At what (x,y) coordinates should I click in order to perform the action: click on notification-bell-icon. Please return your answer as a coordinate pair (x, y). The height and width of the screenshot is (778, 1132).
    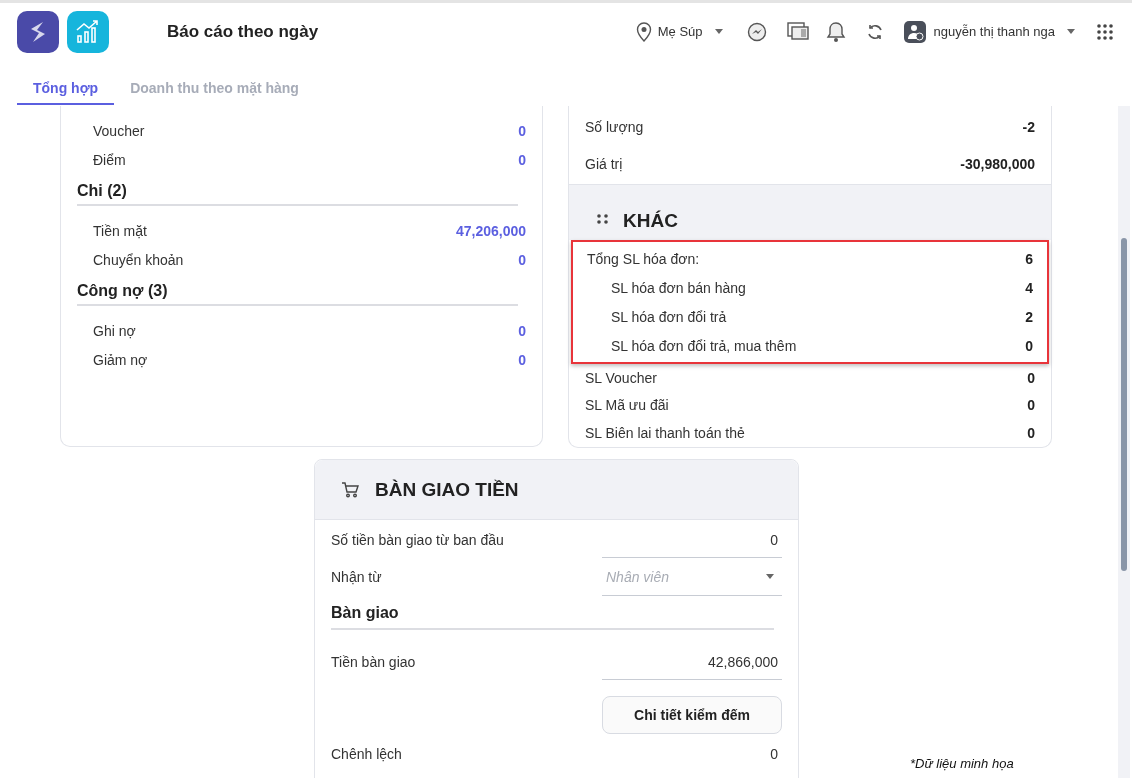
    Looking at the image, I should click on (835, 31).